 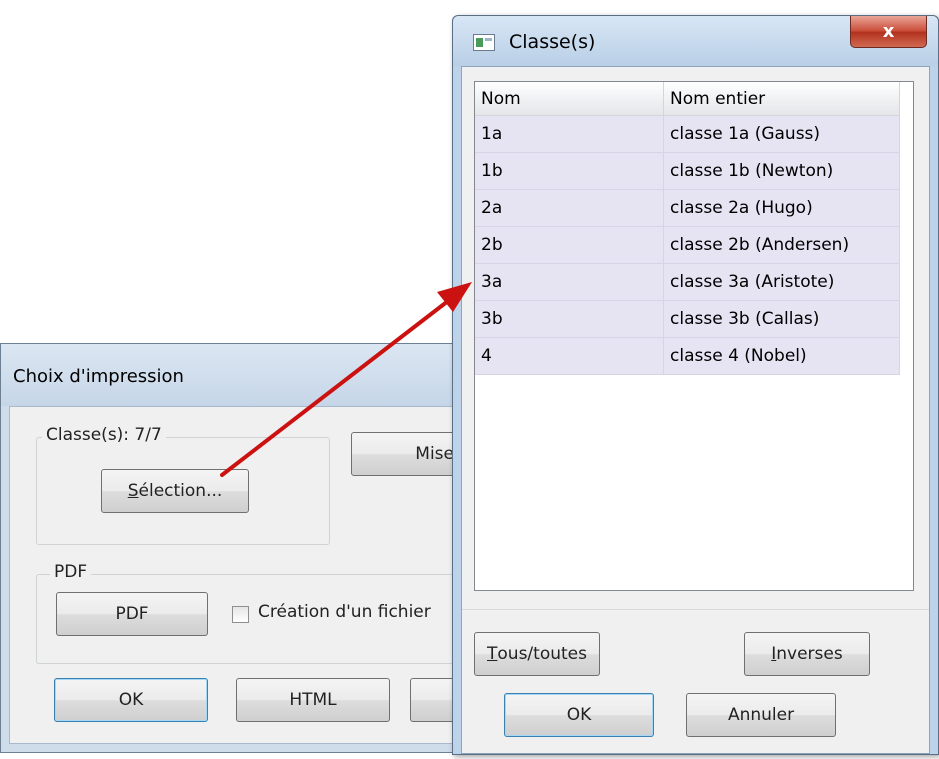 I want to click on selection-accel: S, so click(x=133, y=491).